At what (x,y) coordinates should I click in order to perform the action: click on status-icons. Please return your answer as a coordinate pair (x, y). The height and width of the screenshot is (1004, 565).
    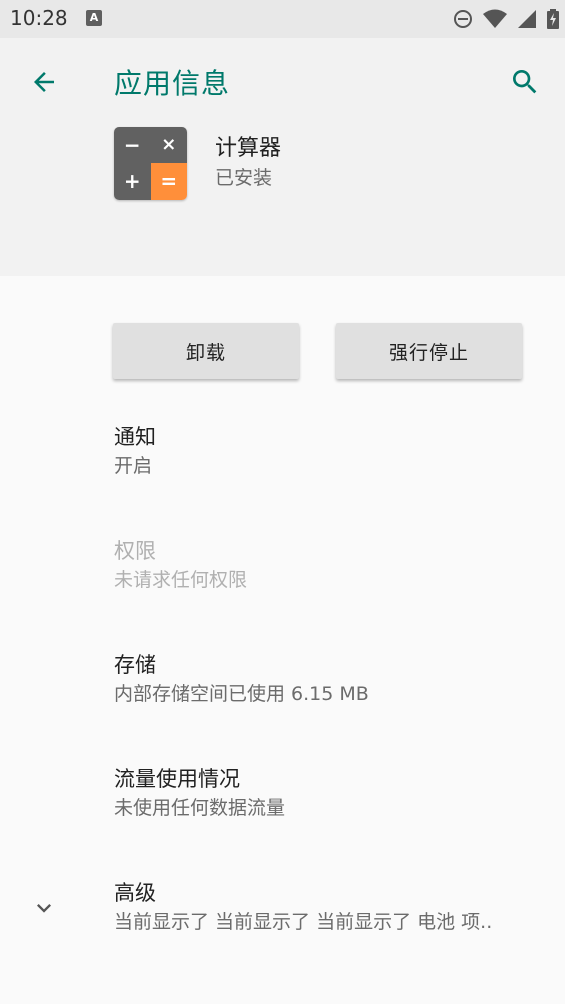
    Looking at the image, I should click on (506, 19).